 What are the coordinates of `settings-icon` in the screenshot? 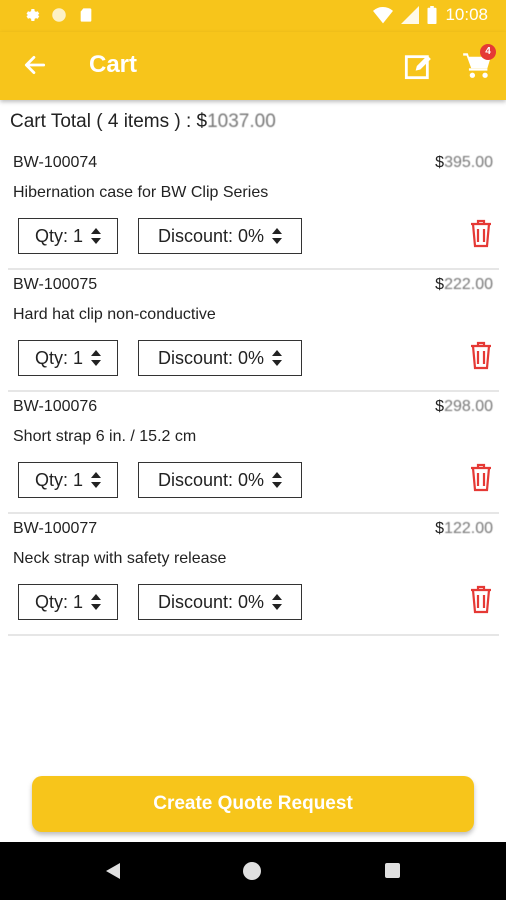 It's located at (33, 15).